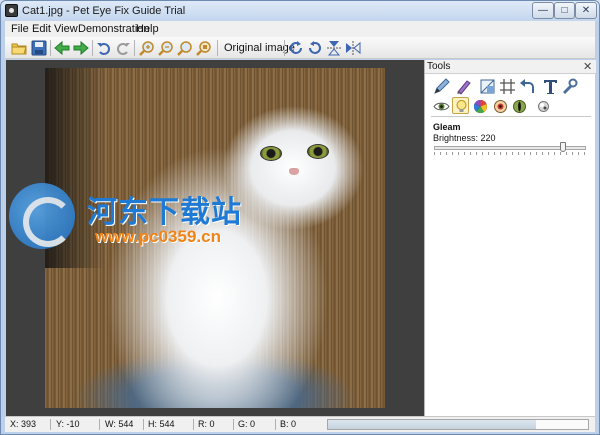 The image size is (600, 435). What do you see at coordinates (66, 29) in the screenshot?
I see `menu-view: View` at bounding box center [66, 29].